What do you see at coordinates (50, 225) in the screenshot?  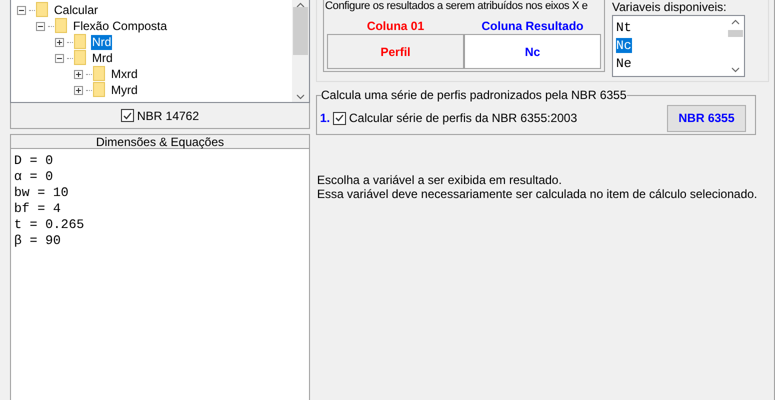 I see `equation-line: t = 0.265` at bounding box center [50, 225].